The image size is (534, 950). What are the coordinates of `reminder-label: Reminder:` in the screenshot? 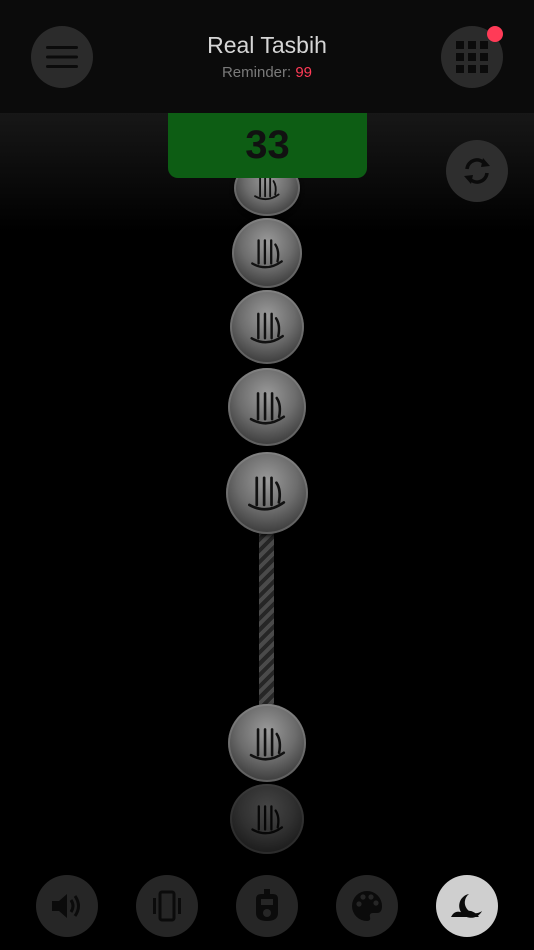 It's located at (256, 72).